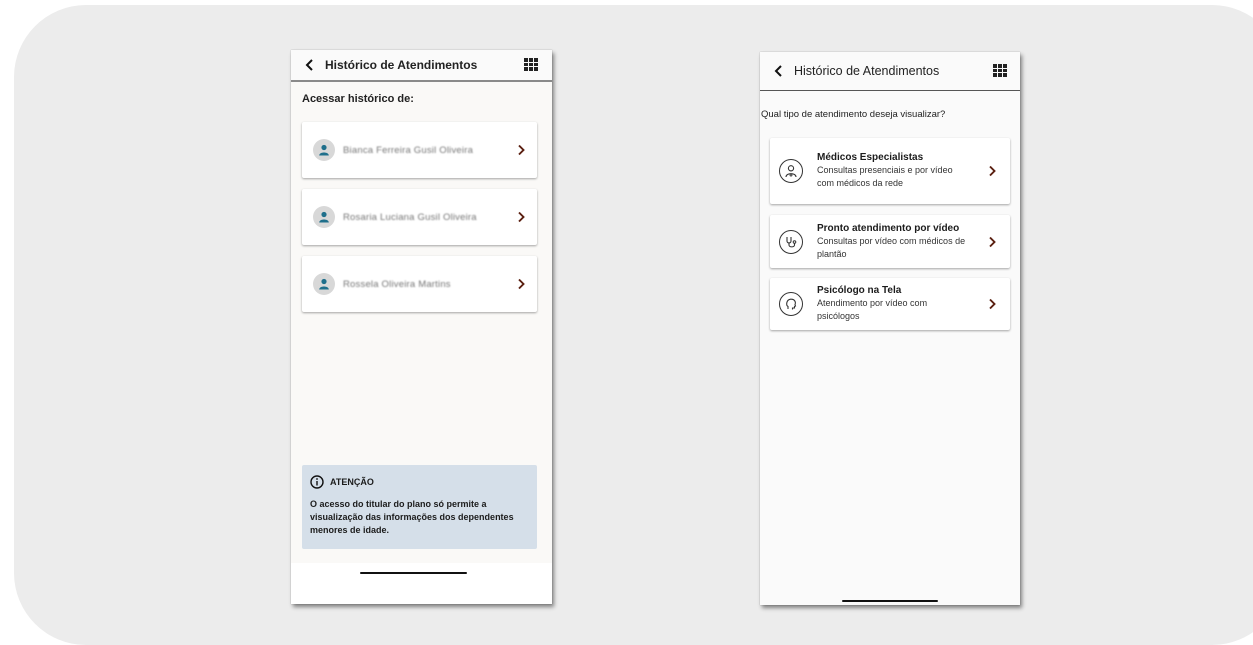 This screenshot has height=645, width=1253. I want to click on service-title: Psicólogo na Tela, so click(859, 290).